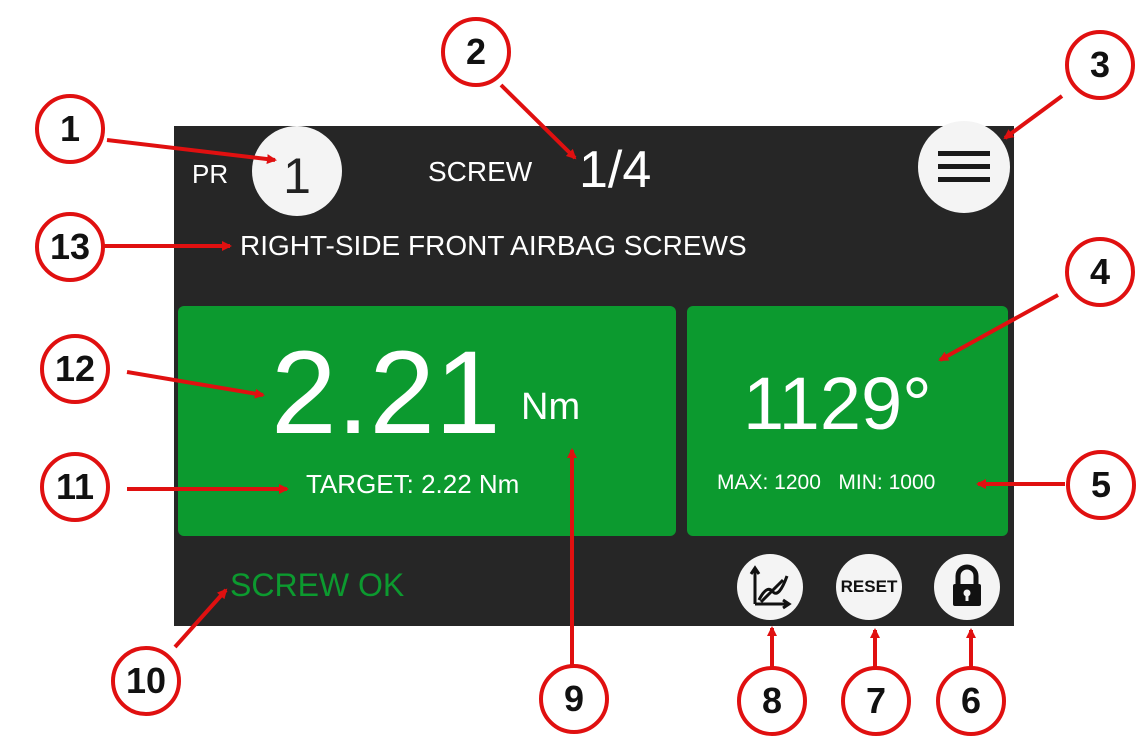 The height and width of the screenshot is (744, 1138). What do you see at coordinates (574, 699) in the screenshot?
I see `callout-9: 9` at bounding box center [574, 699].